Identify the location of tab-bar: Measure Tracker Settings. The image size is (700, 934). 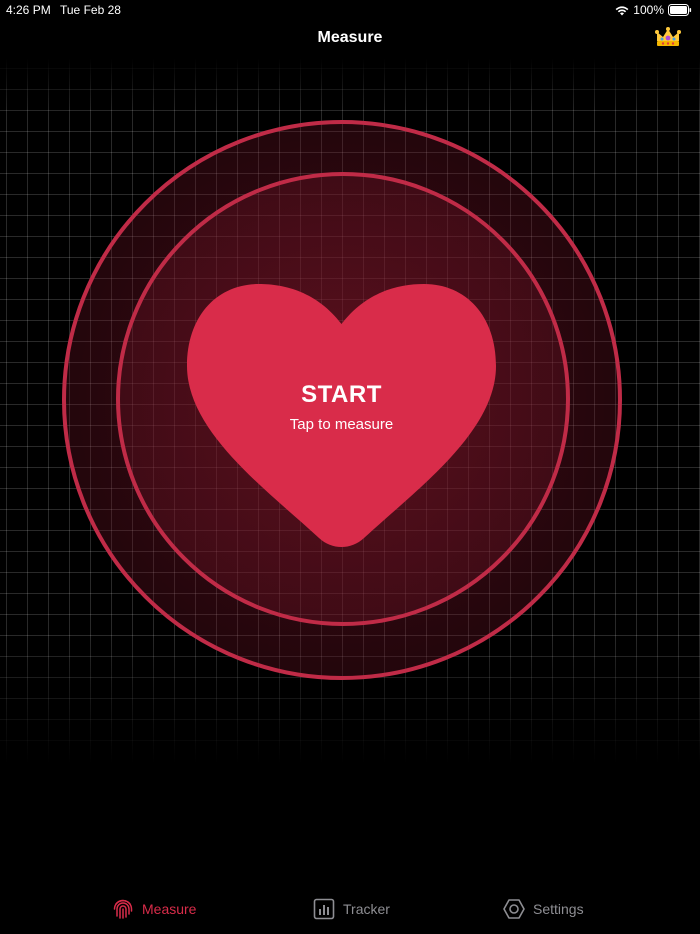
(350, 909).